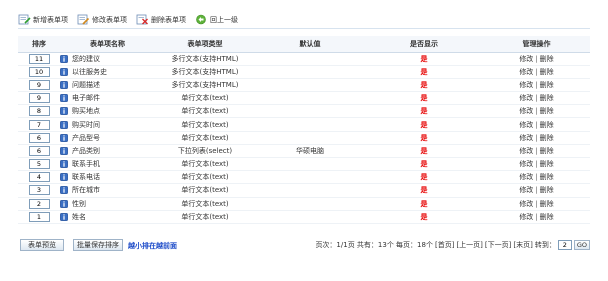 This screenshot has height=281, width=608. What do you see at coordinates (42, 245) in the screenshot?
I see `form-preview-button: 表单预览` at bounding box center [42, 245].